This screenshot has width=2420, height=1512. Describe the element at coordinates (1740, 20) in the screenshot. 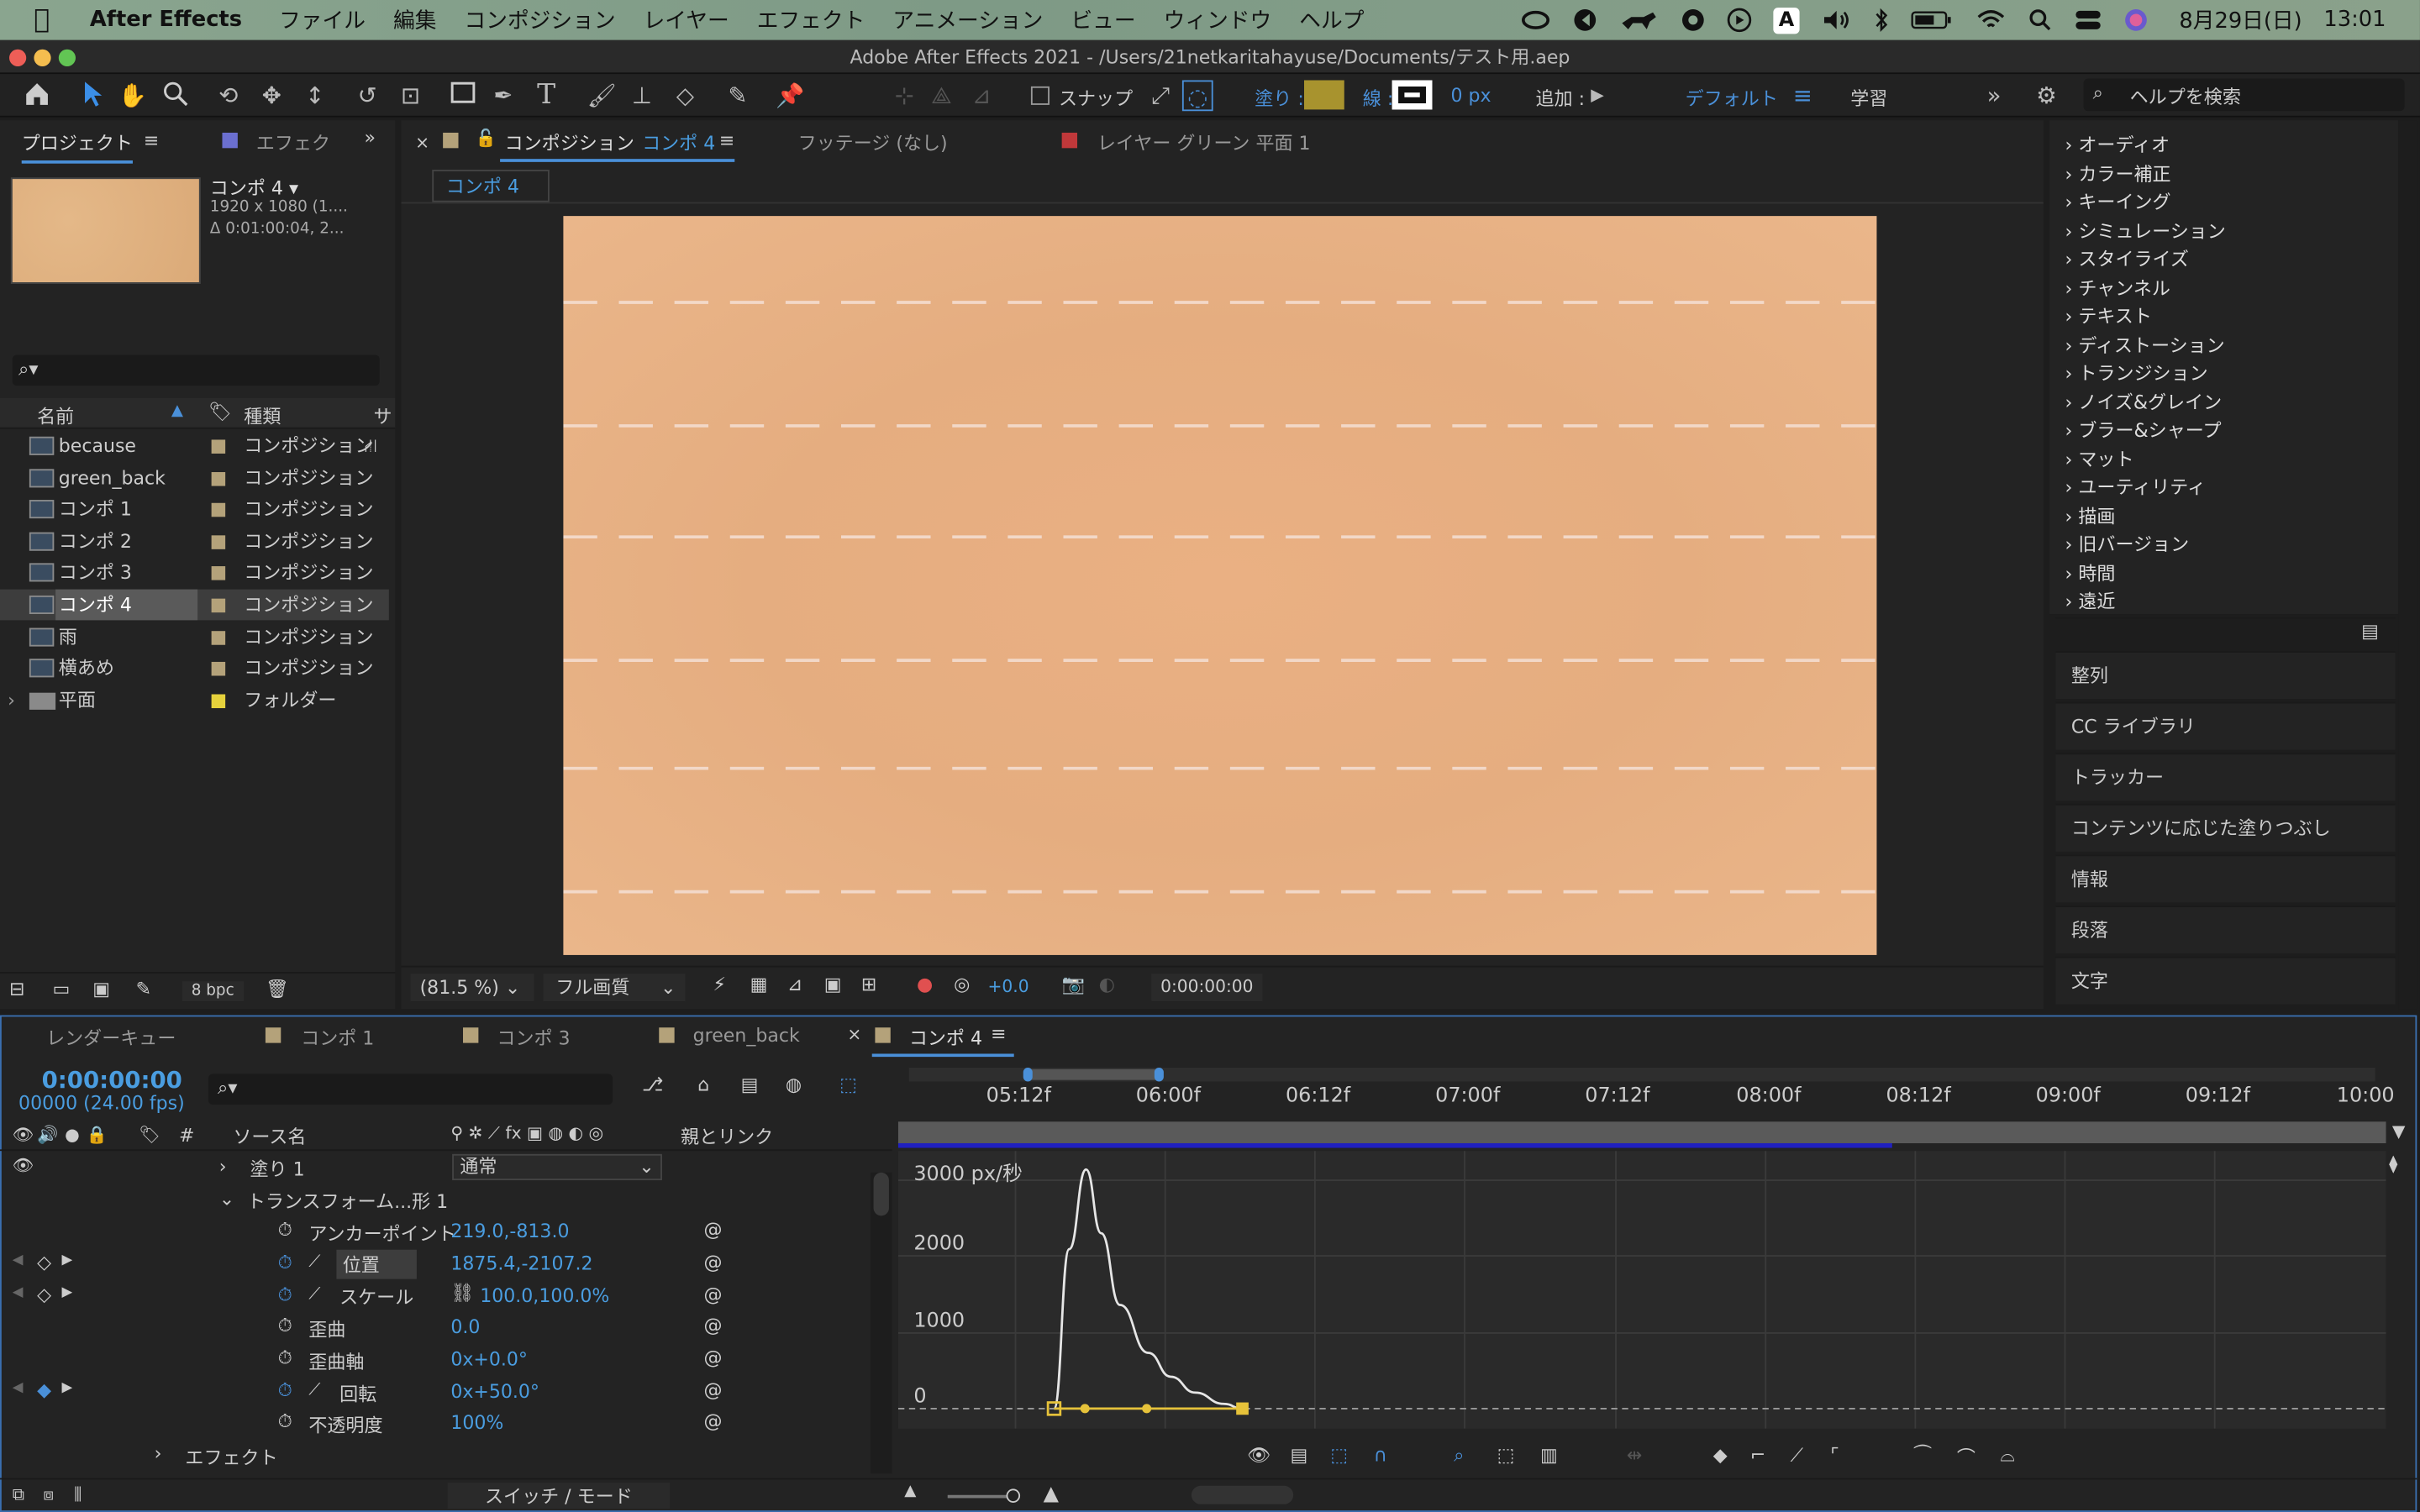

I see `play-circle-icon` at that location.